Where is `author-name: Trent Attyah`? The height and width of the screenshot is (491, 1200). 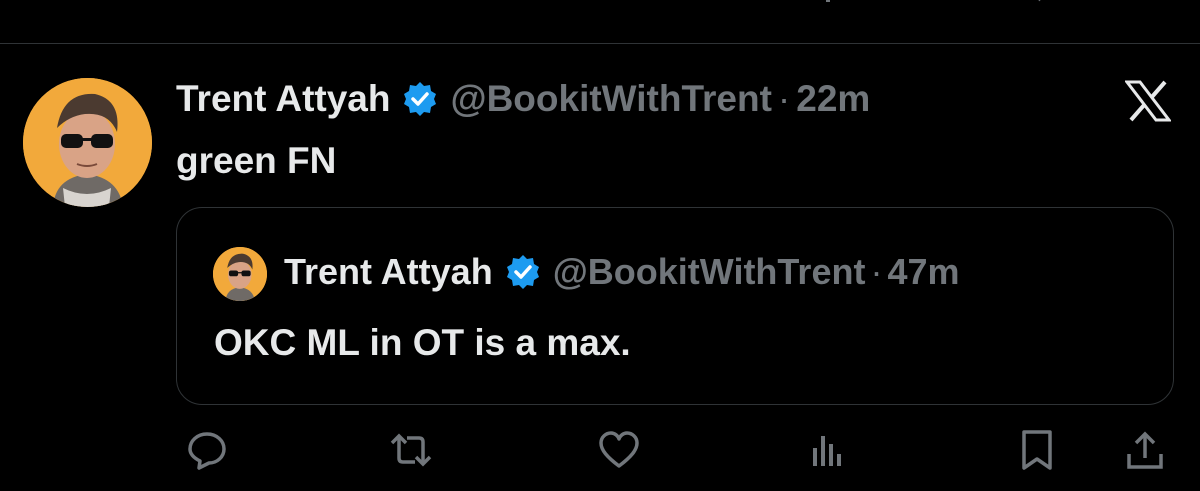 author-name: Trent Attyah is located at coordinates (283, 99).